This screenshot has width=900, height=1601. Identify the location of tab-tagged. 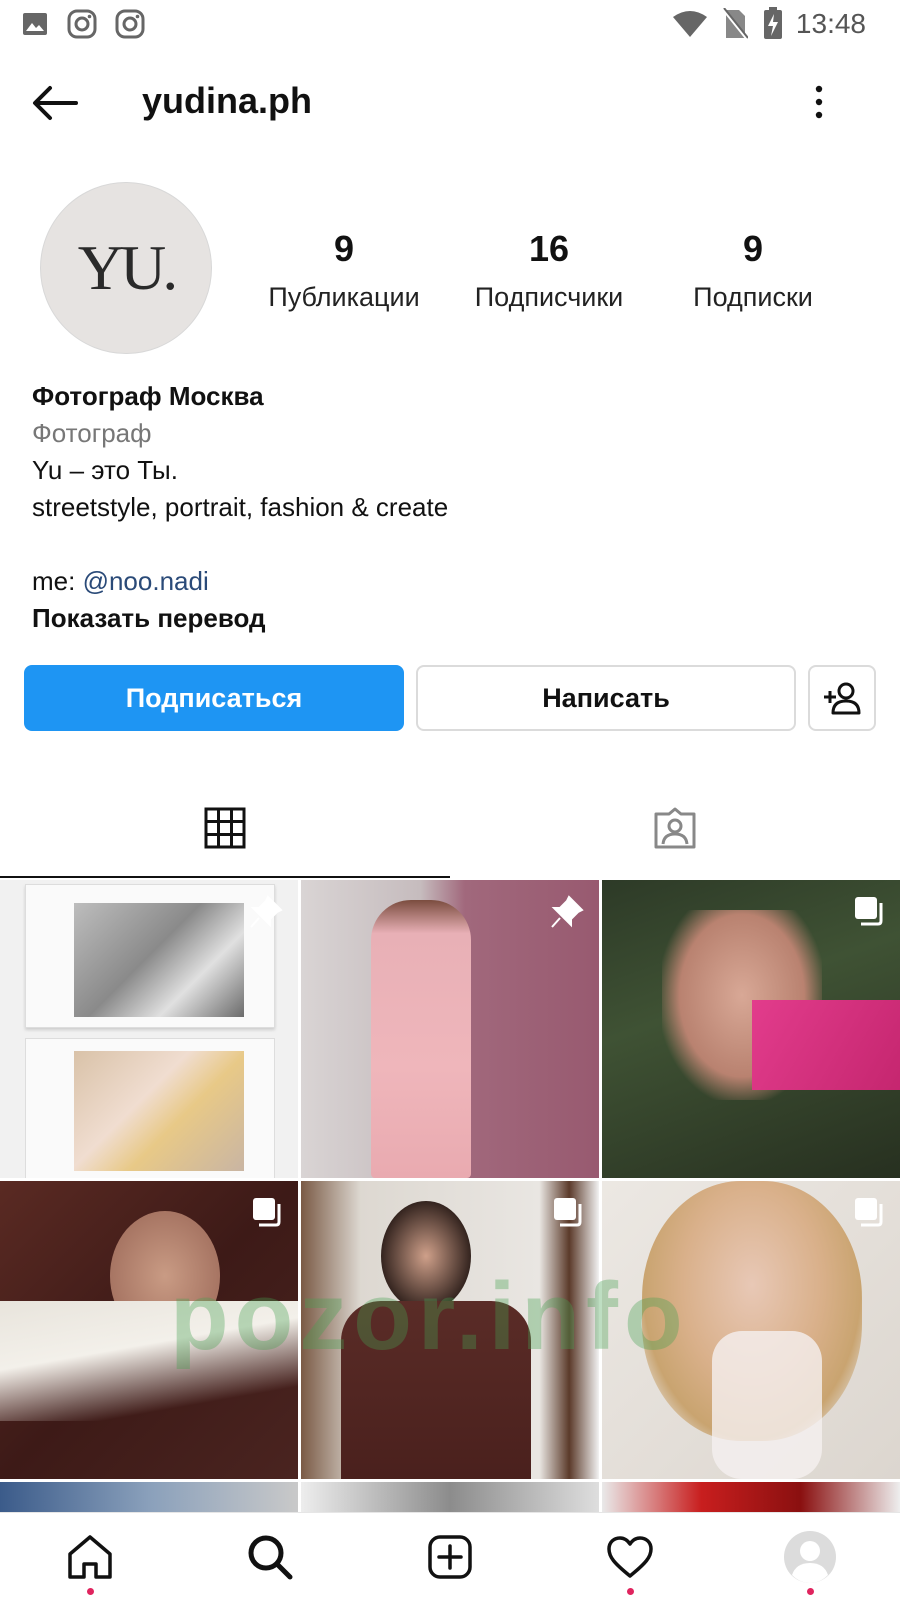
(675, 828).